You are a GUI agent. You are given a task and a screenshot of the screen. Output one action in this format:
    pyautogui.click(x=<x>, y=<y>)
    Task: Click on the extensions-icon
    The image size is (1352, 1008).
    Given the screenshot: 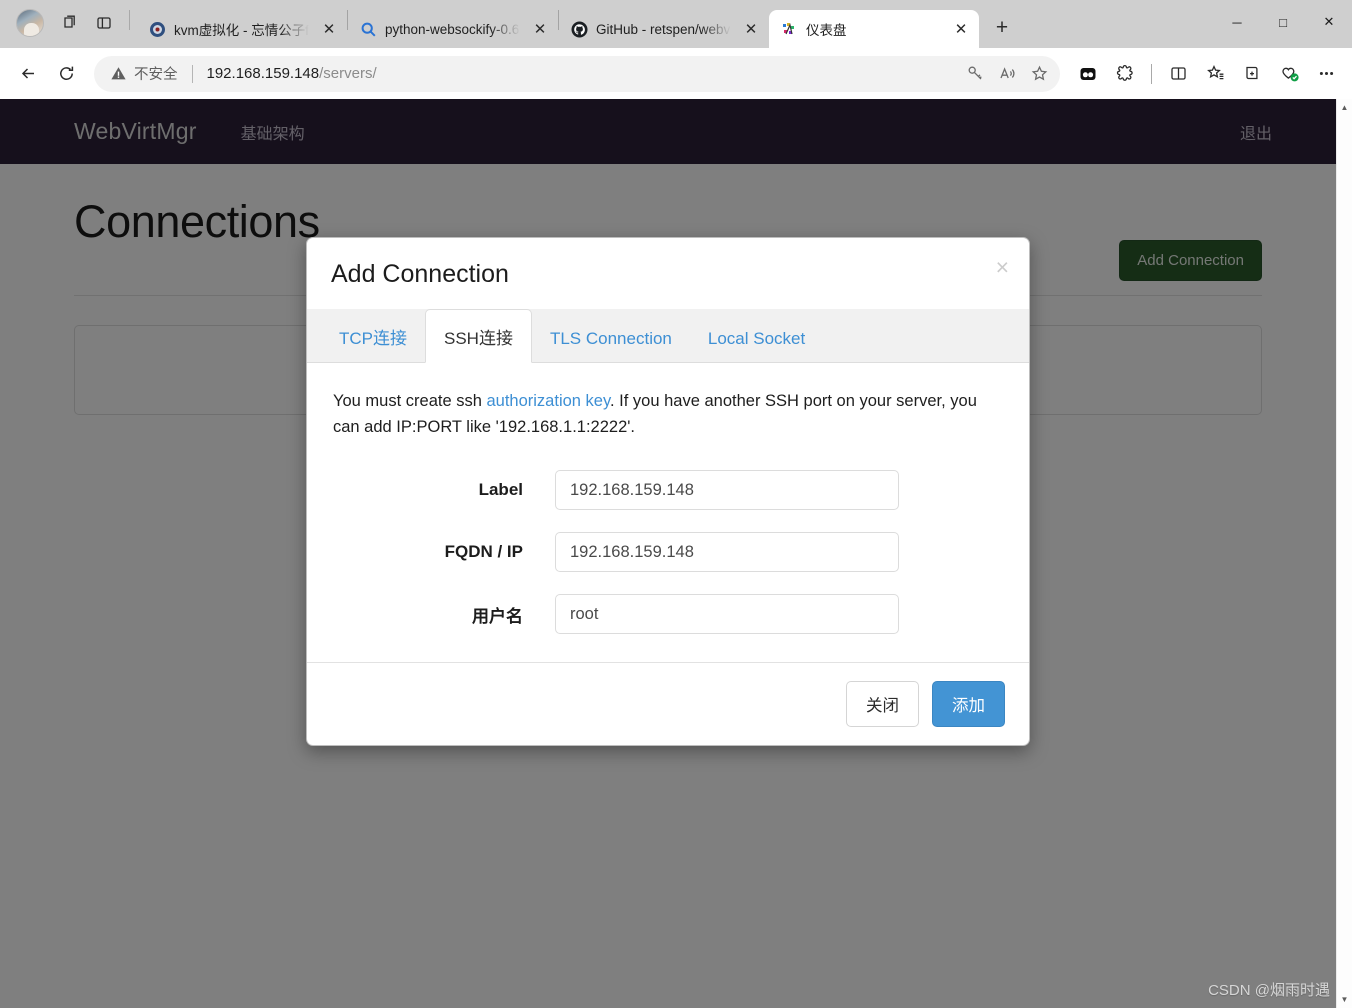 What is the action you would take?
    pyautogui.click(x=1125, y=74)
    